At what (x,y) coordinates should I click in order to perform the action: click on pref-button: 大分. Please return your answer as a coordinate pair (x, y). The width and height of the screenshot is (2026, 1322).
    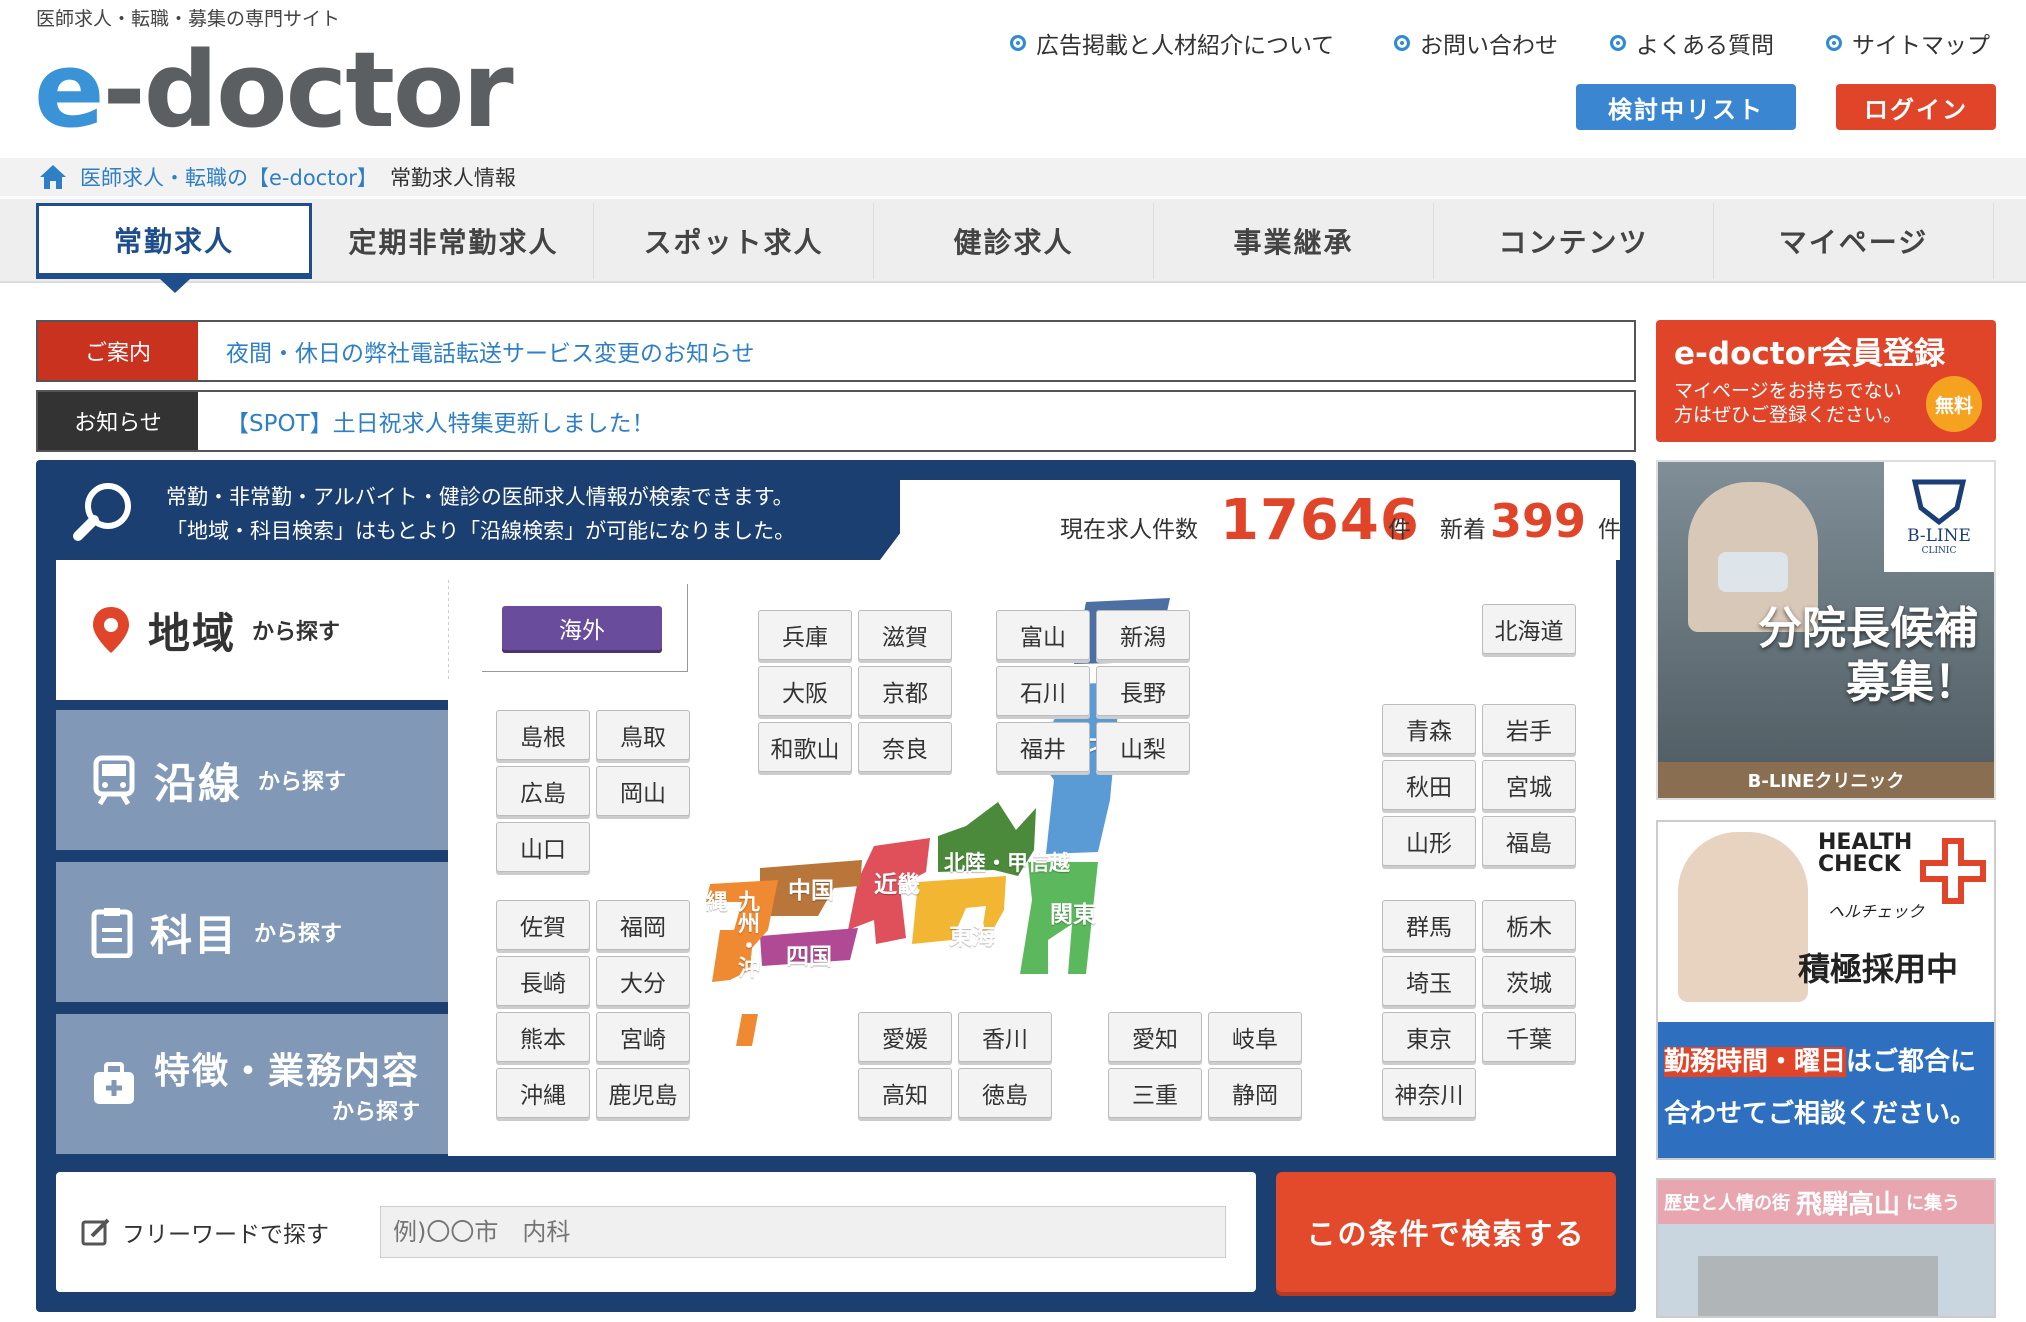
    Looking at the image, I should click on (643, 981).